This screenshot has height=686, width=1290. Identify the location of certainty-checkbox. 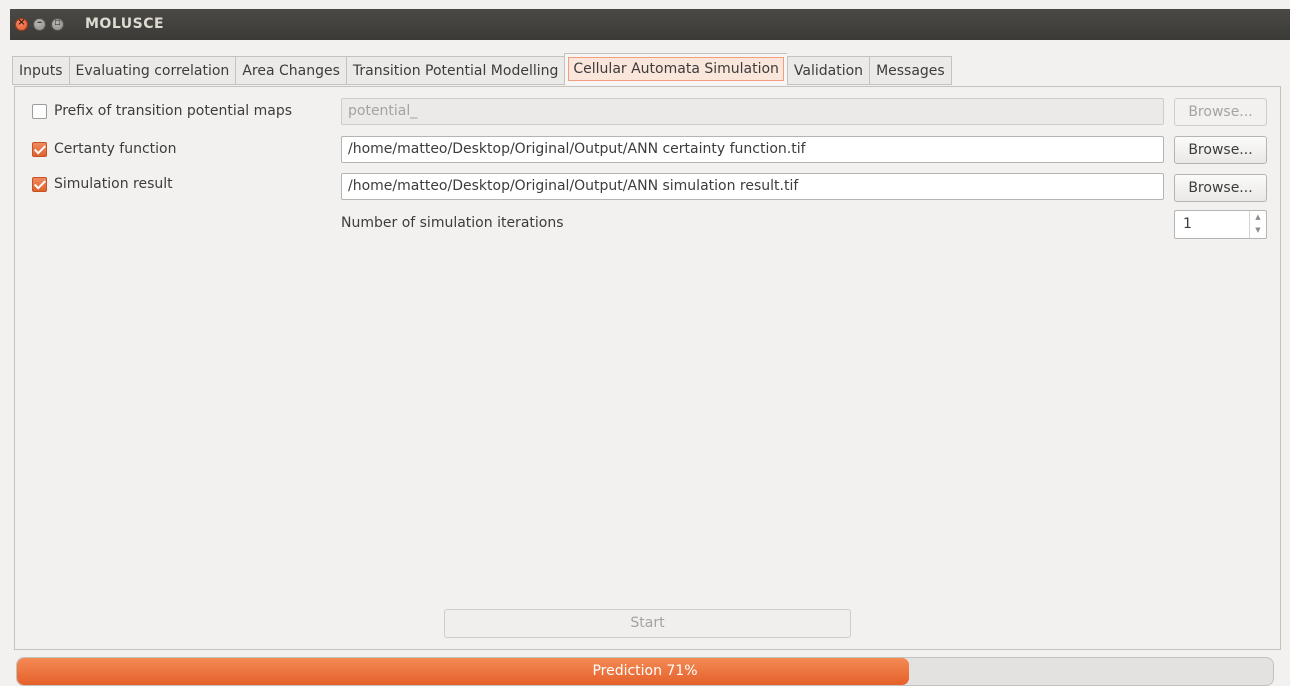
(39, 149).